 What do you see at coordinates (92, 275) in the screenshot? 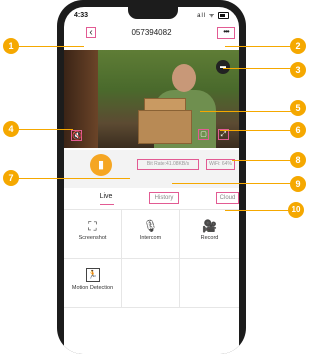
I see `motion-person-icon: 🏃` at bounding box center [92, 275].